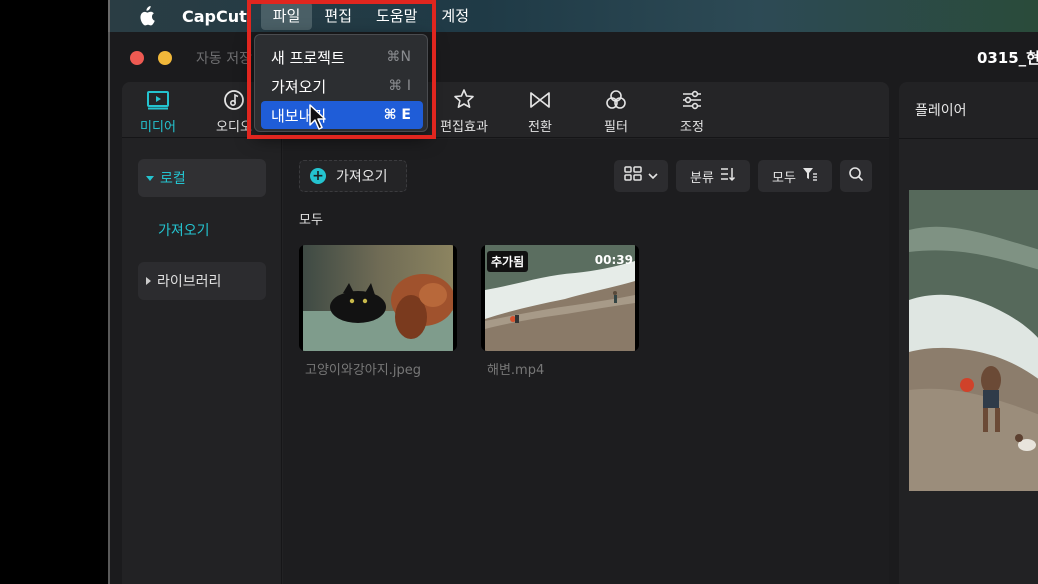  I want to click on adjust-icon, so click(692, 100).